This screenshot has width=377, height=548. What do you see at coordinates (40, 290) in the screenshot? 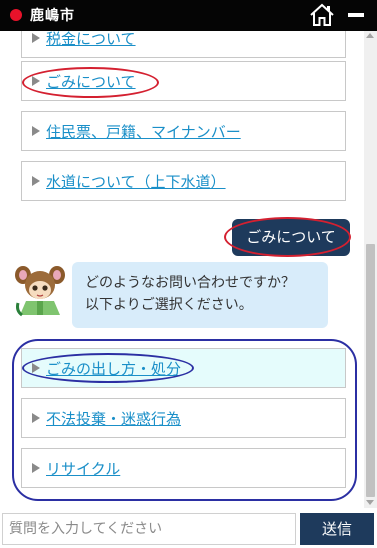
I see `mascot-avatar-icon` at bounding box center [40, 290].